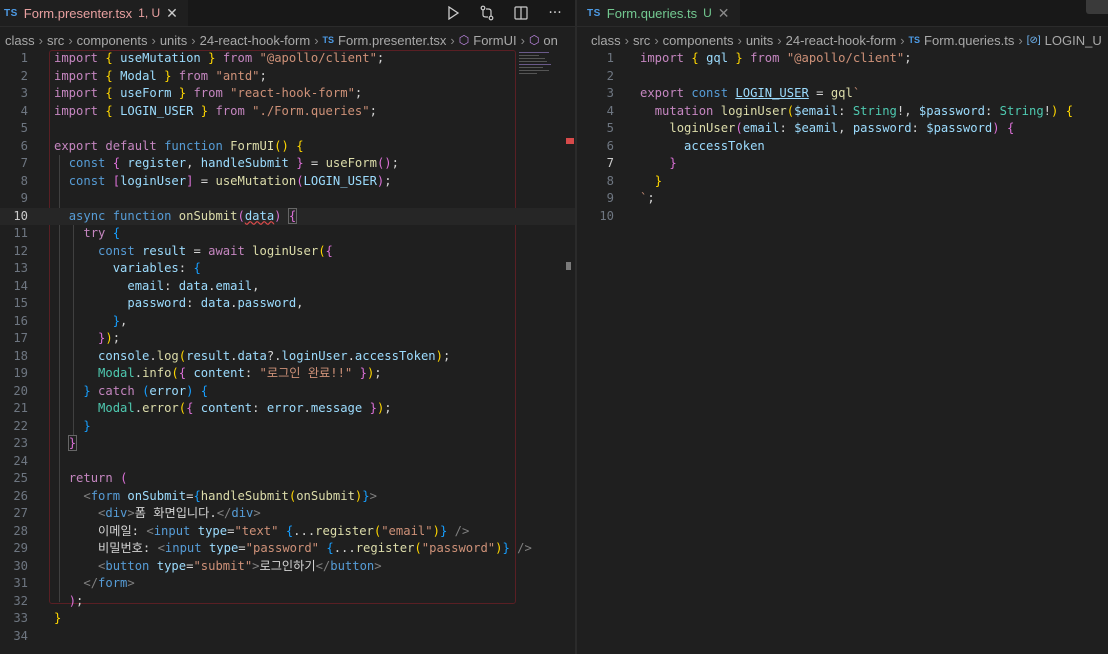 The height and width of the screenshot is (654, 1108). What do you see at coordinates (136, 285) in the screenshot?
I see `code-line: 14 email: data.email,` at bounding box center [136, 285].